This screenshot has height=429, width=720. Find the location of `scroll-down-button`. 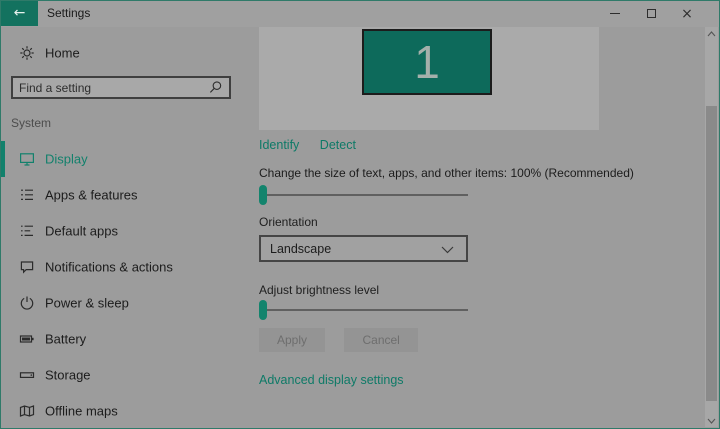

scroll-down-button is located at coordinates (711, 420).